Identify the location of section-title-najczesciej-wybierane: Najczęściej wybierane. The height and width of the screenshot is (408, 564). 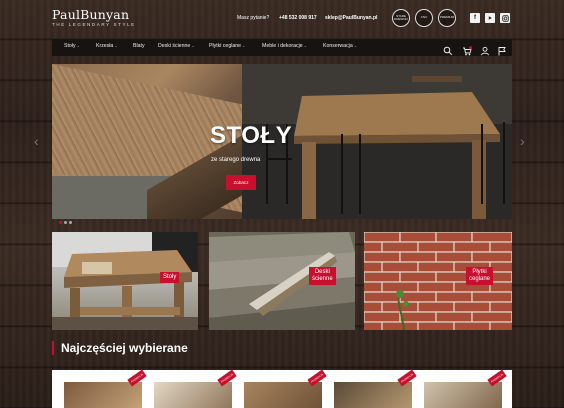
(120, 348).